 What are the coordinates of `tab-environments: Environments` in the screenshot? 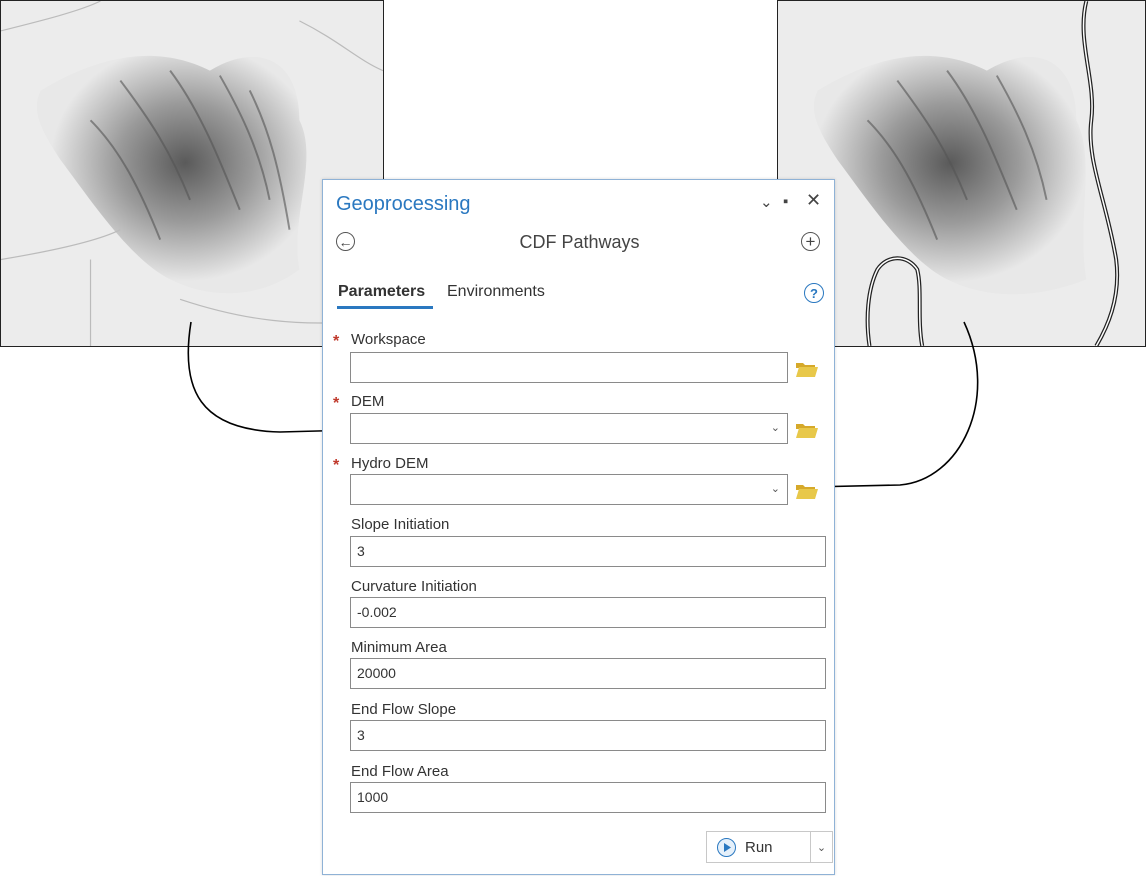 It's located at (496, 292).